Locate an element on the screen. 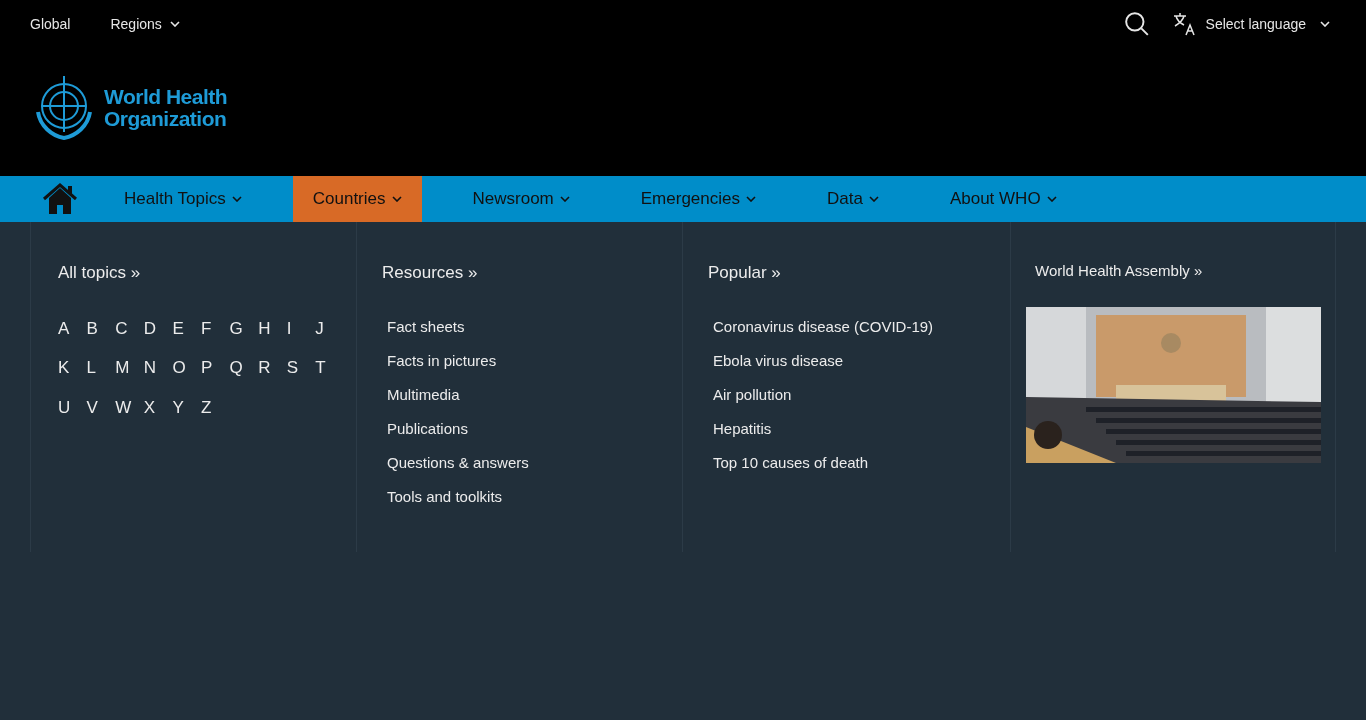 This screenshot has width=1366, height=720. menu-link: Fact sheets is located at coordinates (426, 326).